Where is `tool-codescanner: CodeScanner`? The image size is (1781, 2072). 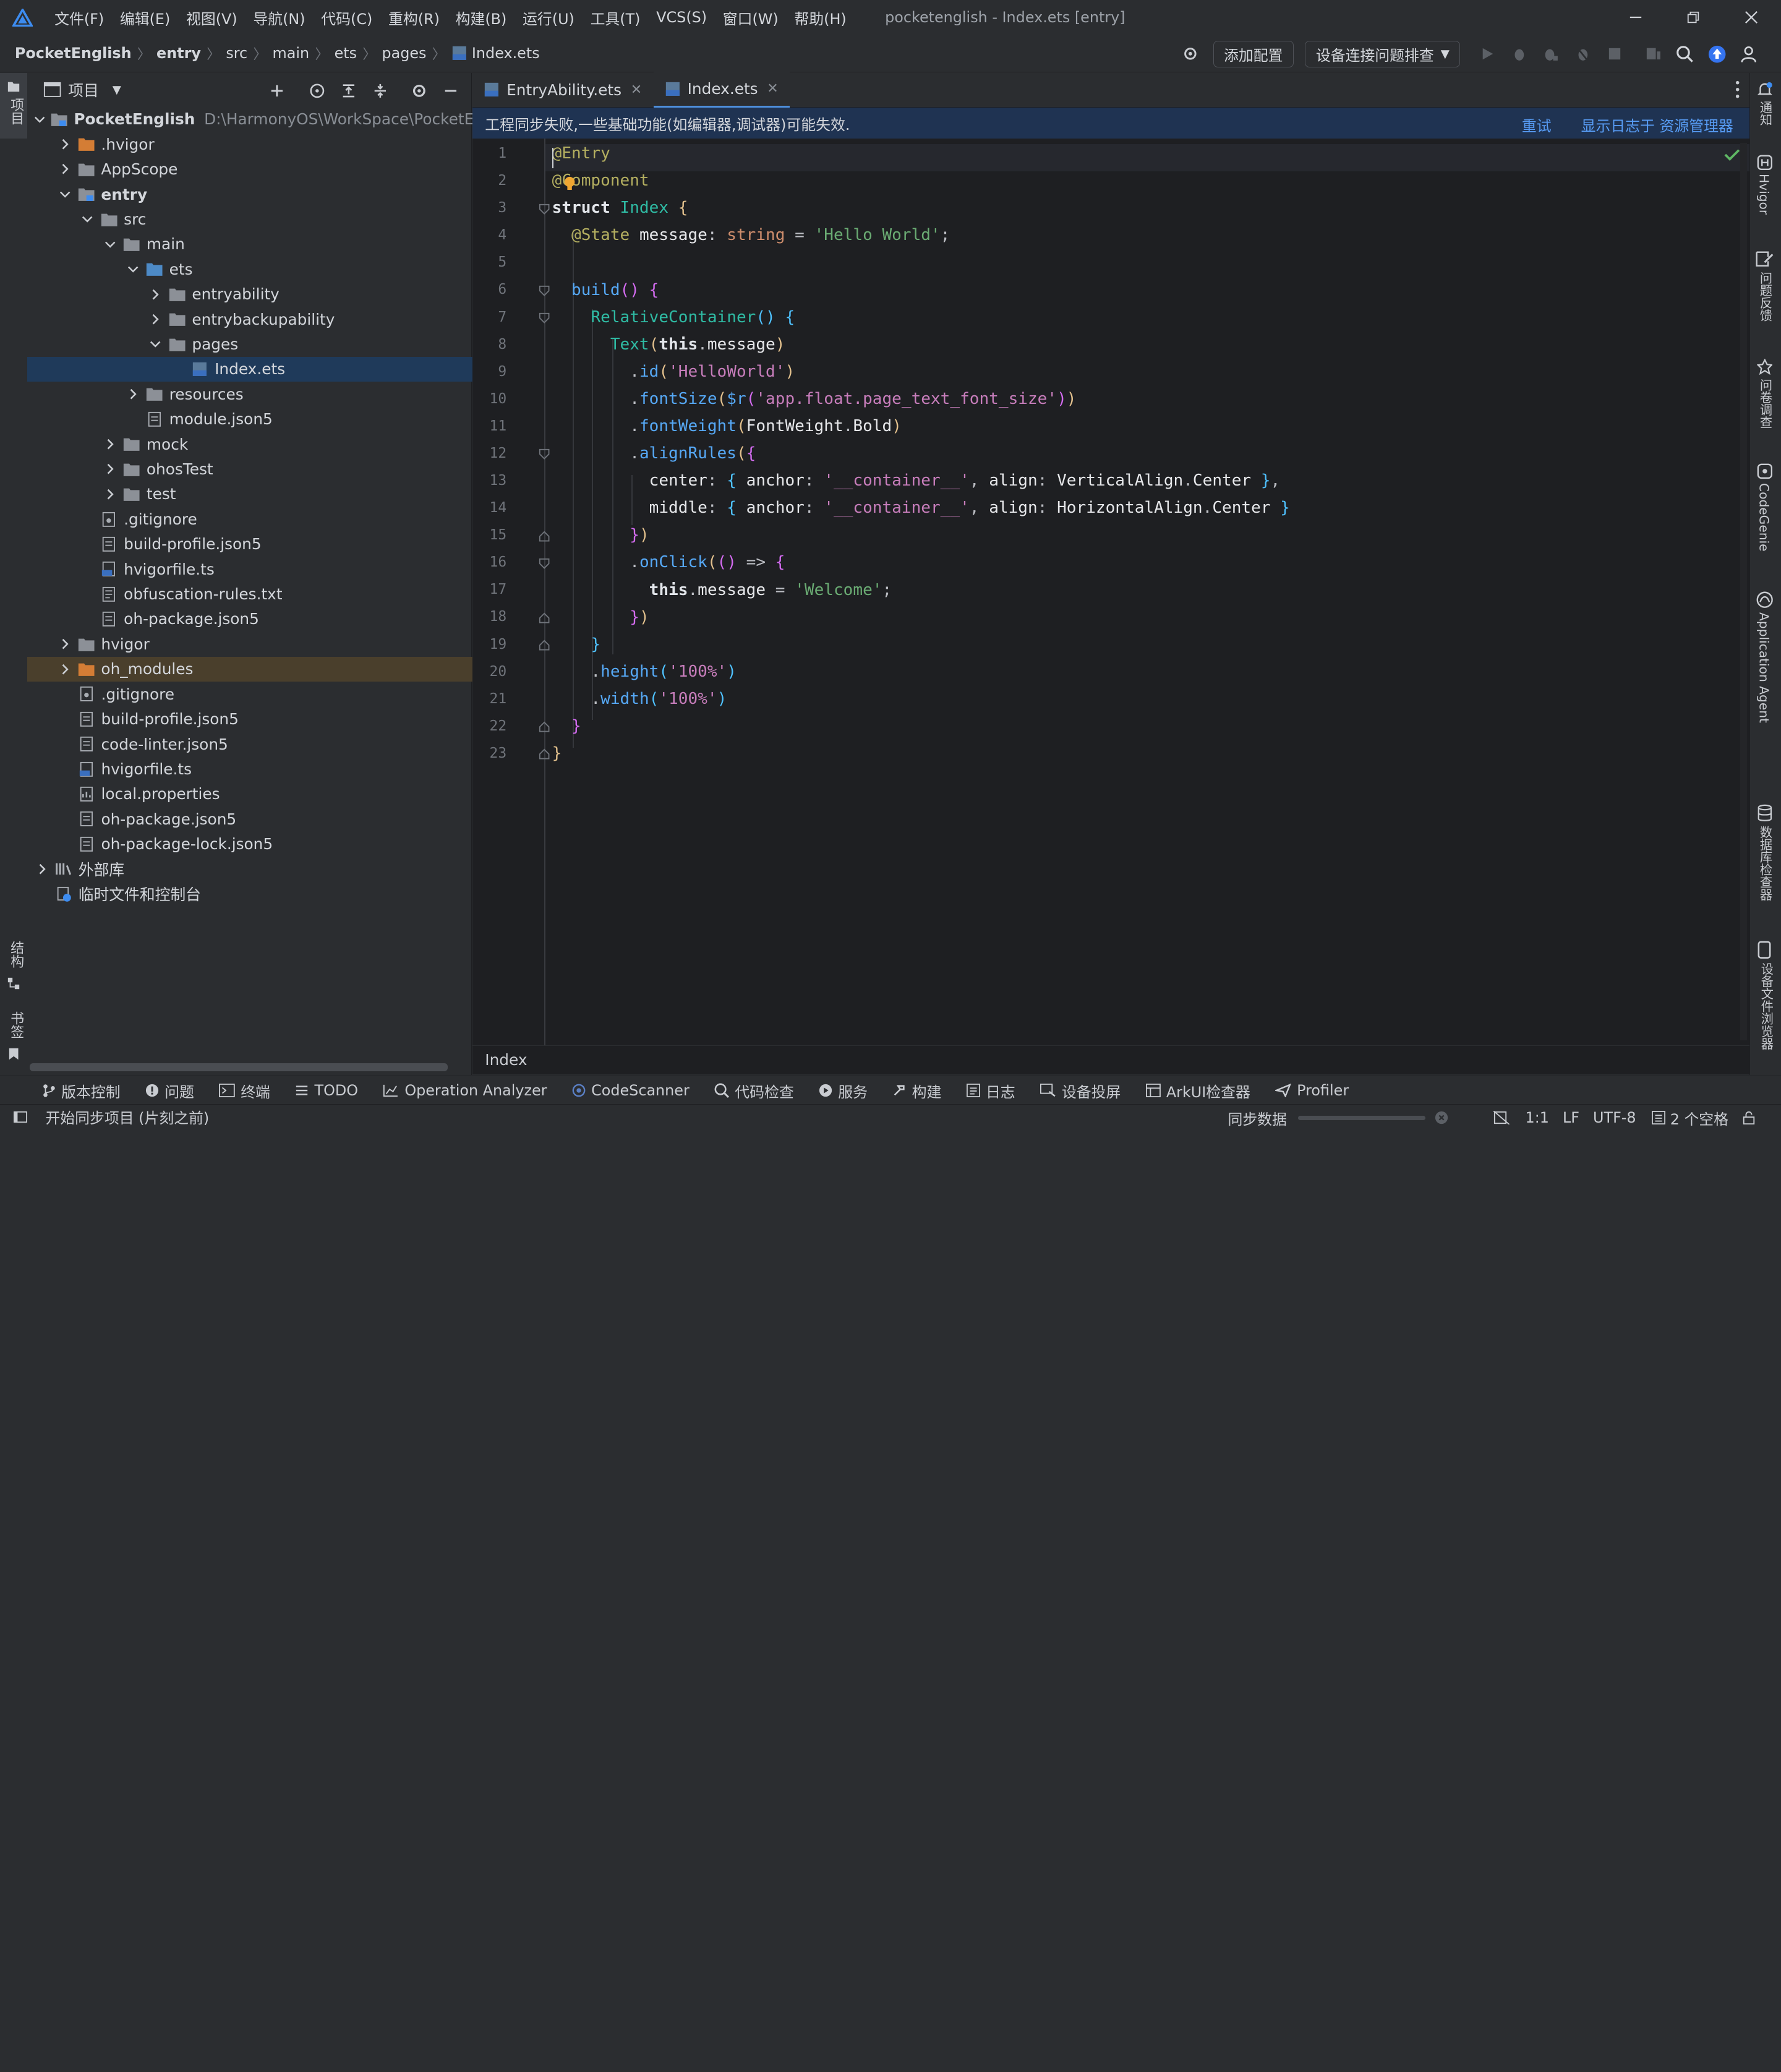 tool-codescanner: CodeScanner is located at coordinates (631, 1090).